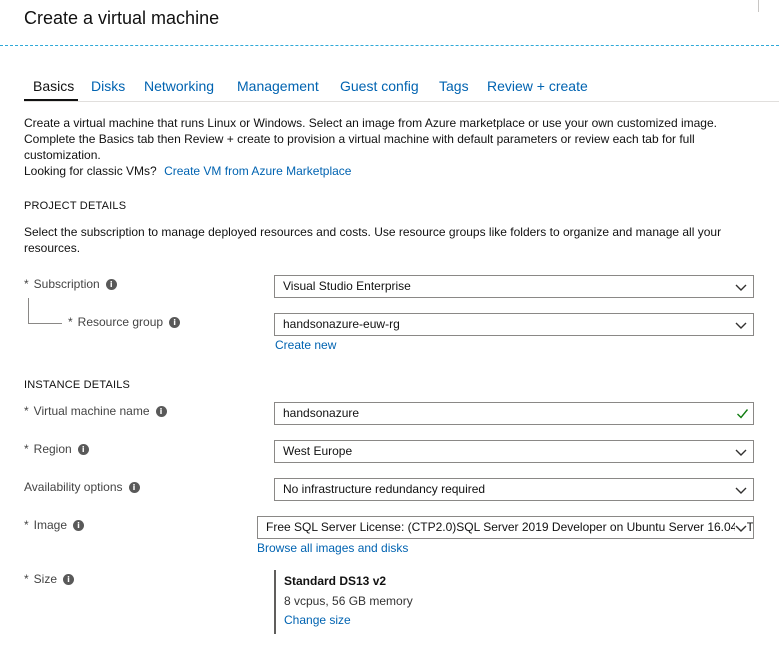  Describe the element at coordinates (514, 286) in the screenshot. I see `subscription-select: Visual Studio Enterprise` at that location.